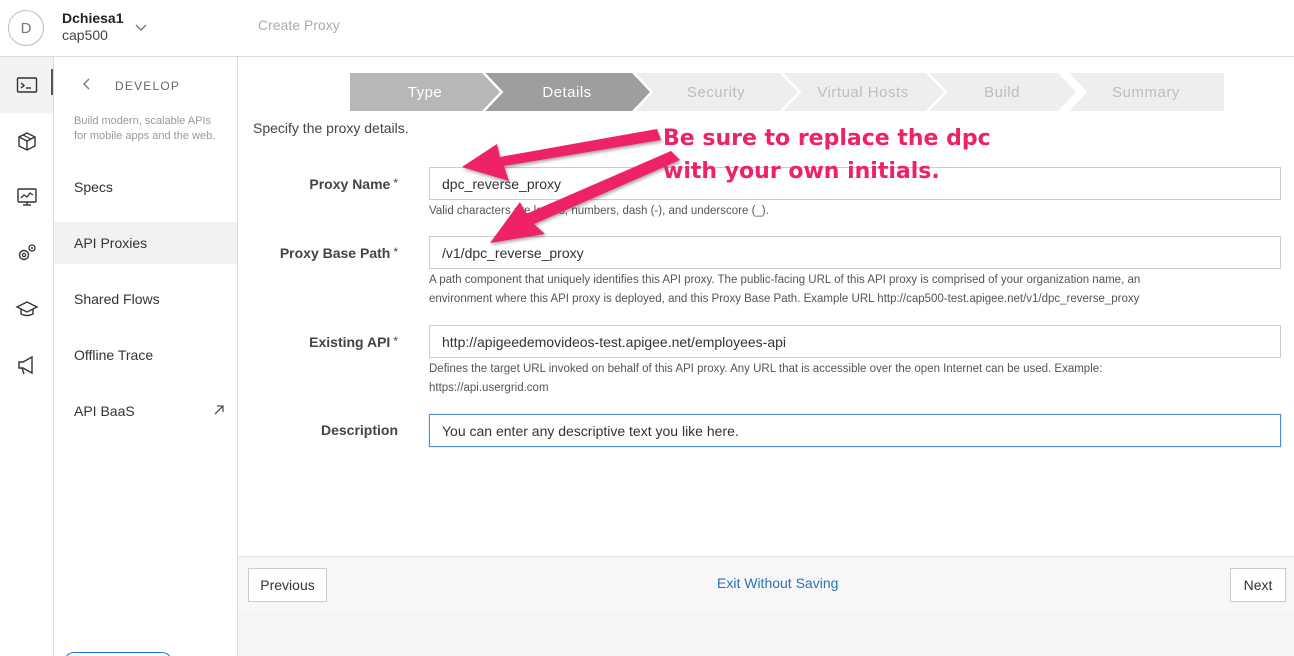  What do you see at coordinates (117, 299) in the screenshot?
I see `sidebar-item-label: Shared Flows` at bounding box center [117, 299].